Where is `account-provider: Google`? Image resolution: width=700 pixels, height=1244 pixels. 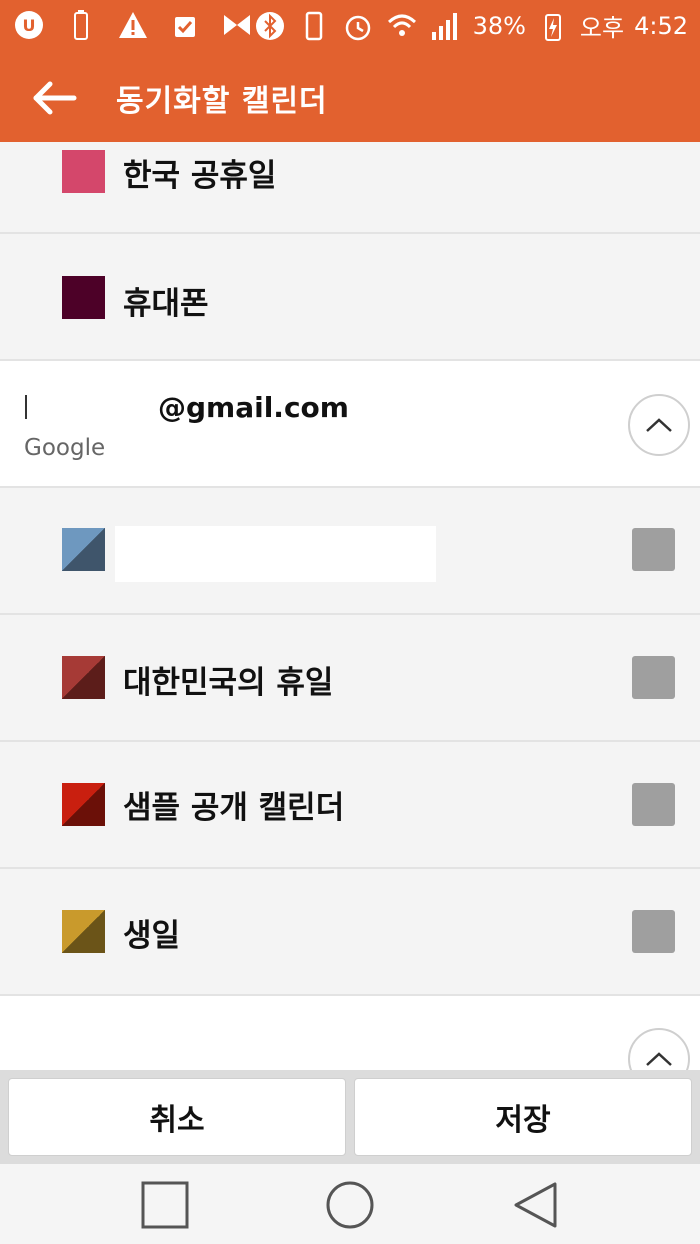 account-provider: Google is located at coordinates (65, 448).